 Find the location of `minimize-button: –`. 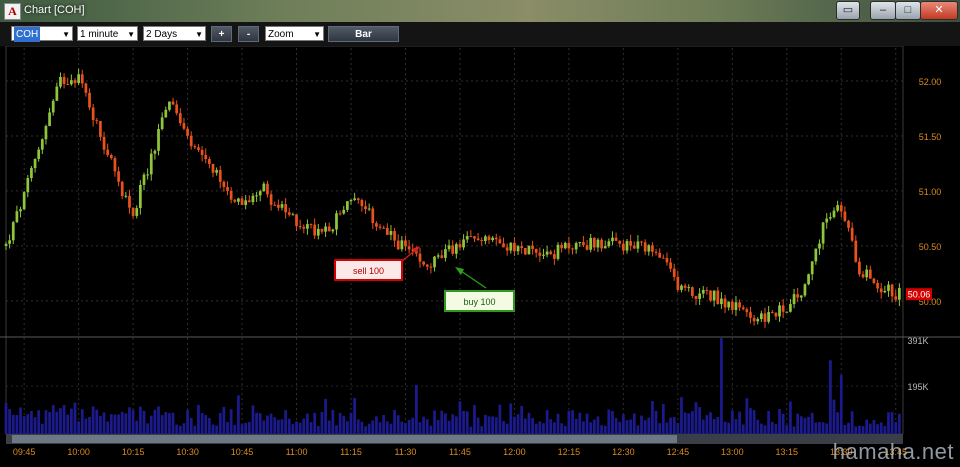

minimize-button: – is located at coordinates (883, 10).